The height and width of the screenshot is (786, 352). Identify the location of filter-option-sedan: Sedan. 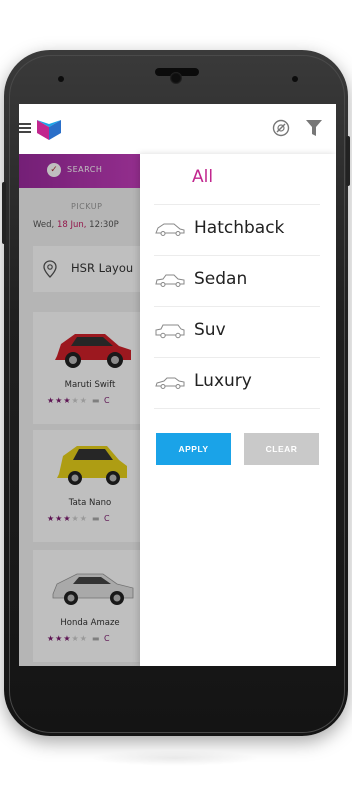
(237, 281).